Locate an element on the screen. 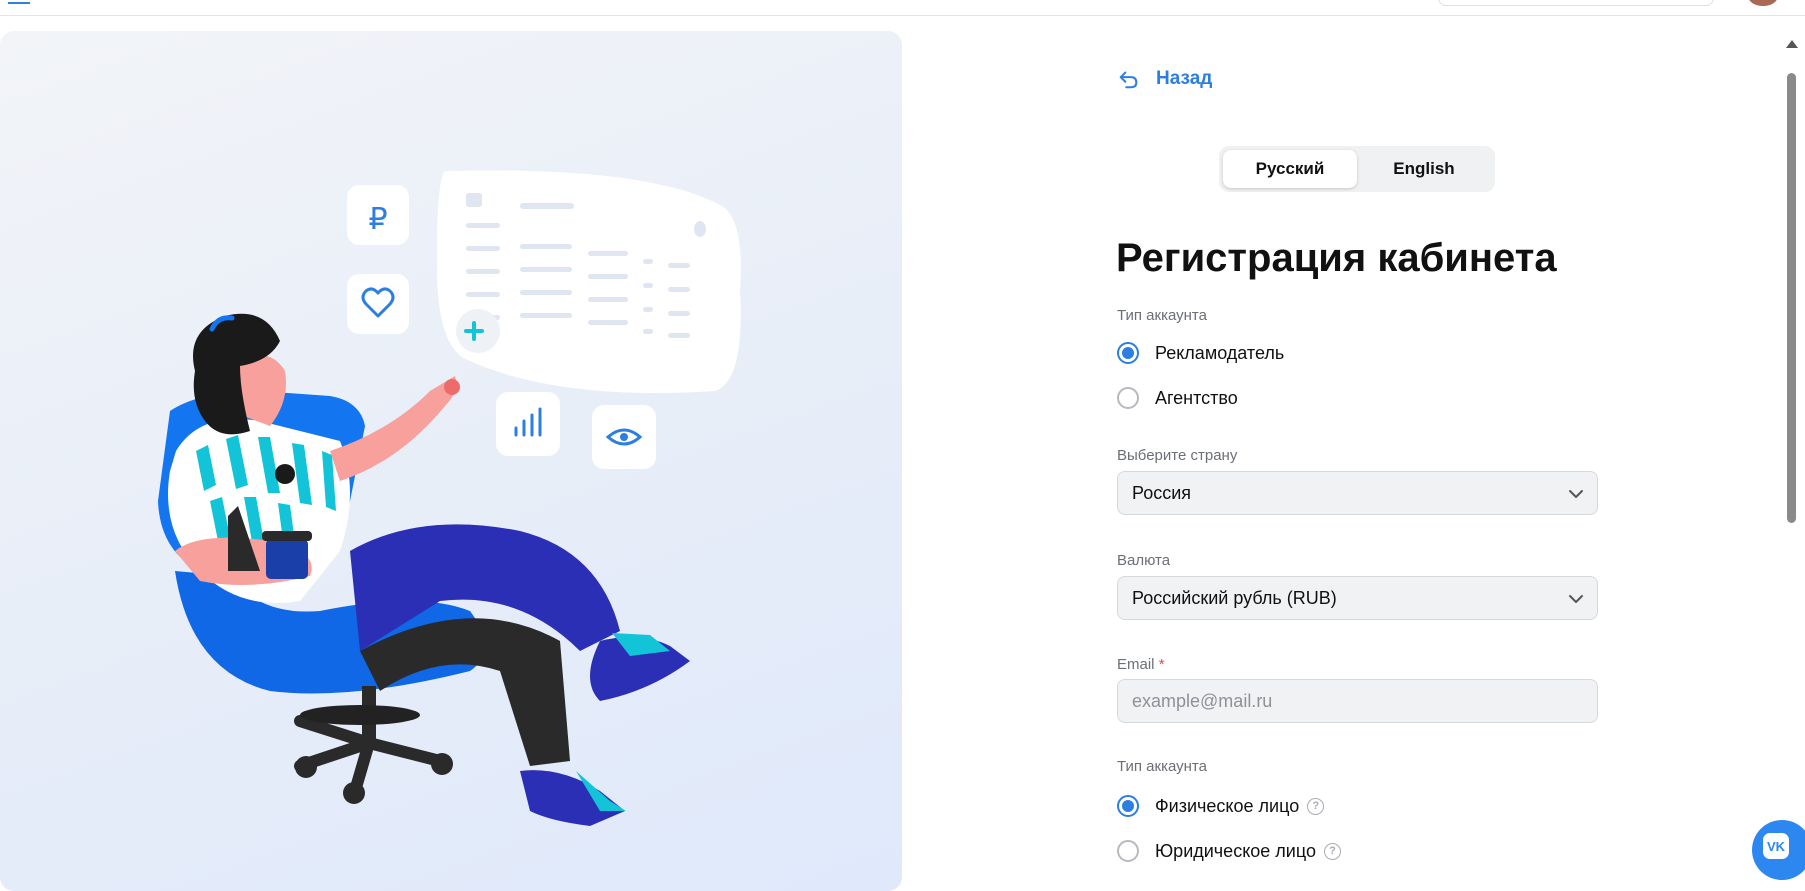 Image resolution: width=1805 pixels, height=891 pixels. legal-type-label: Тип аккаунта is located at coordinates (1162, 766).